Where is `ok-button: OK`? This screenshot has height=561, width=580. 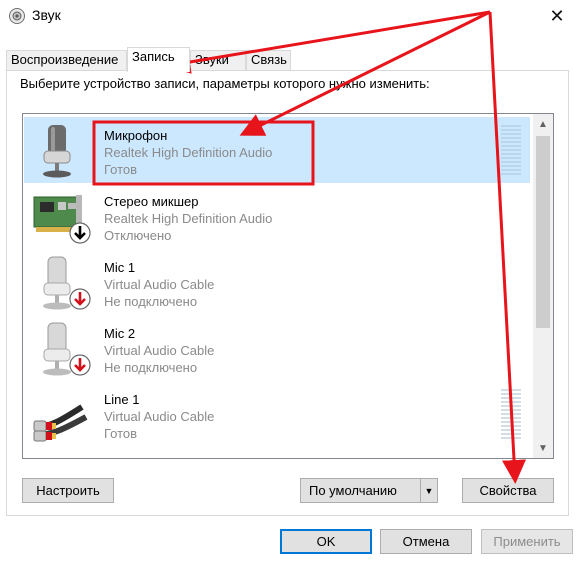
ok-button: OK is located at coordinates (326, 541).